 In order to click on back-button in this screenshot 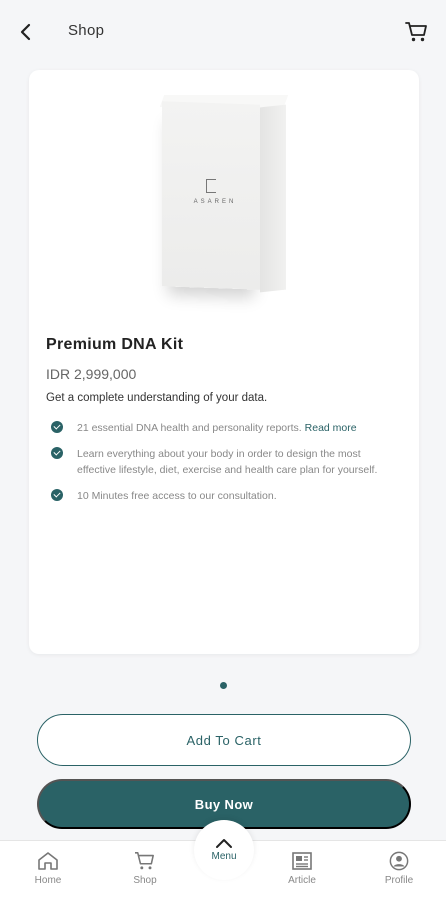, I will do `click(26, 32)`.